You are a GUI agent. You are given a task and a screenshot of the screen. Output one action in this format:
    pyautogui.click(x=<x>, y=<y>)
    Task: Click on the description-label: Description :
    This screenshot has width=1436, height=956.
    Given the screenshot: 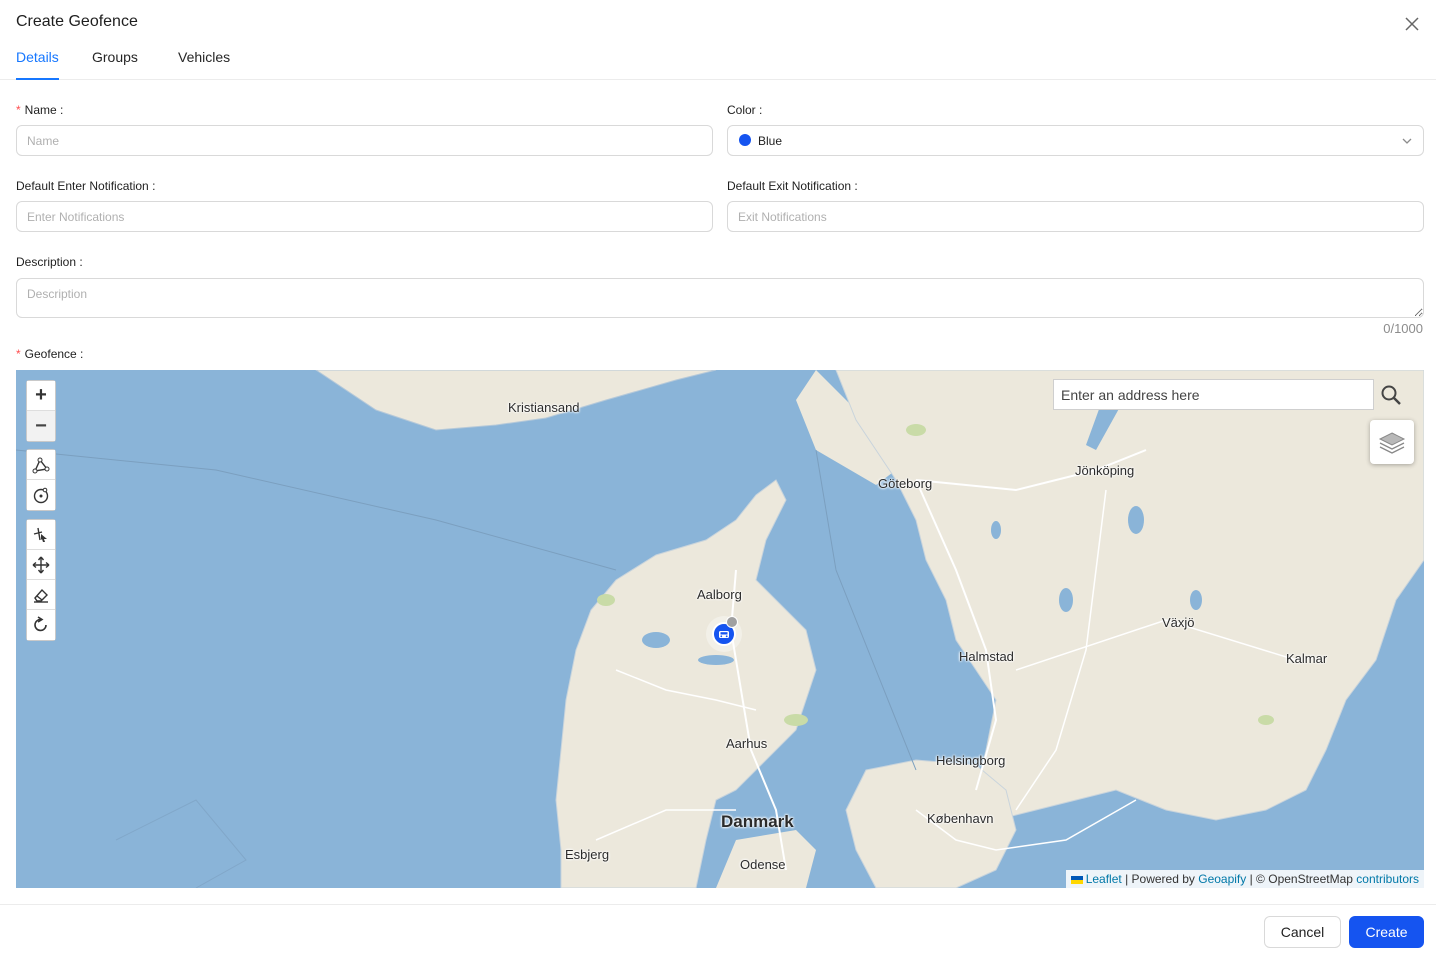 What is the action you would take?
    pyautogui.click(x=49, y=262)
    